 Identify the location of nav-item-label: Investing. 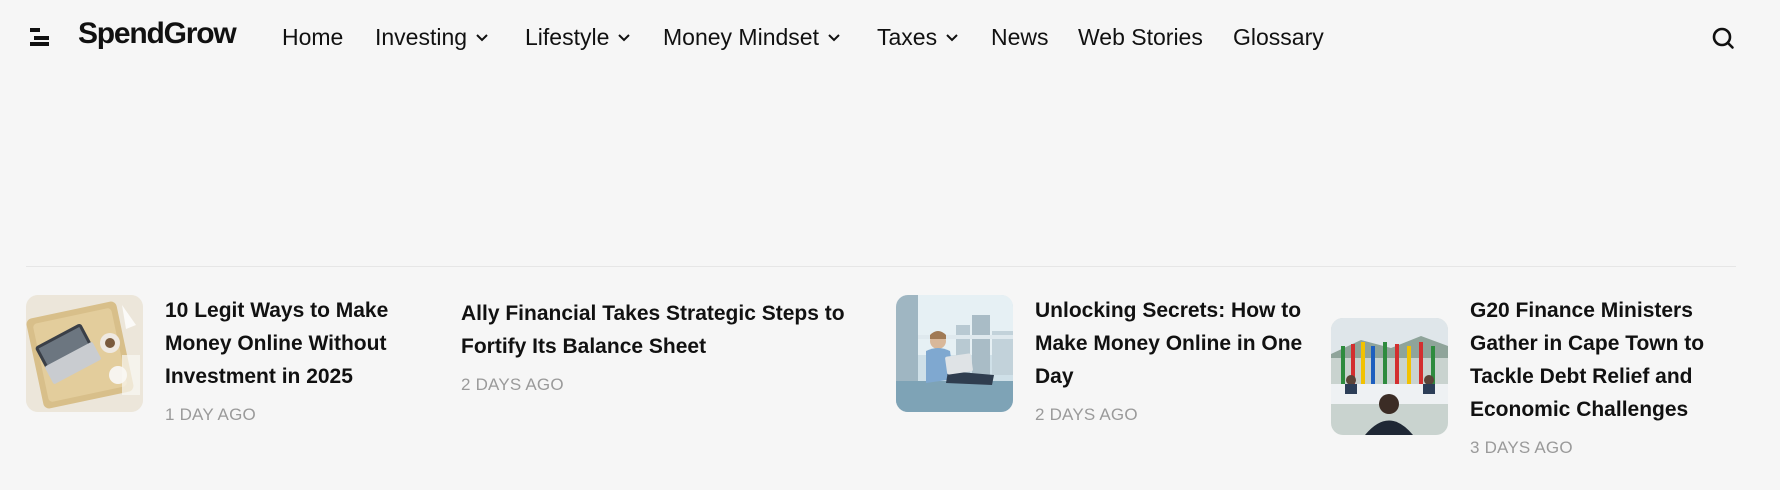
(421, 36).